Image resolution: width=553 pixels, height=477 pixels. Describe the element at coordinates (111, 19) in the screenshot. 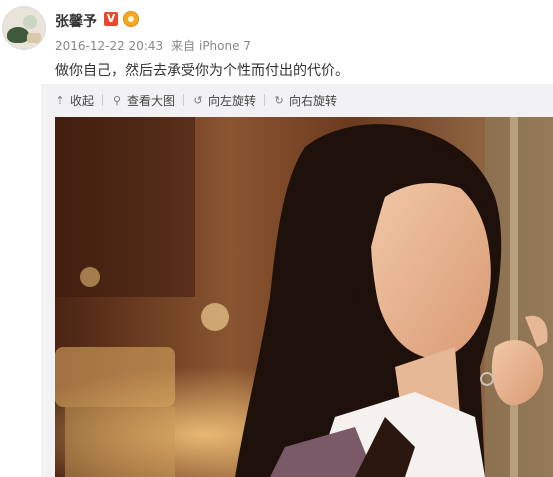

I see `verified-icon: V` at that location.